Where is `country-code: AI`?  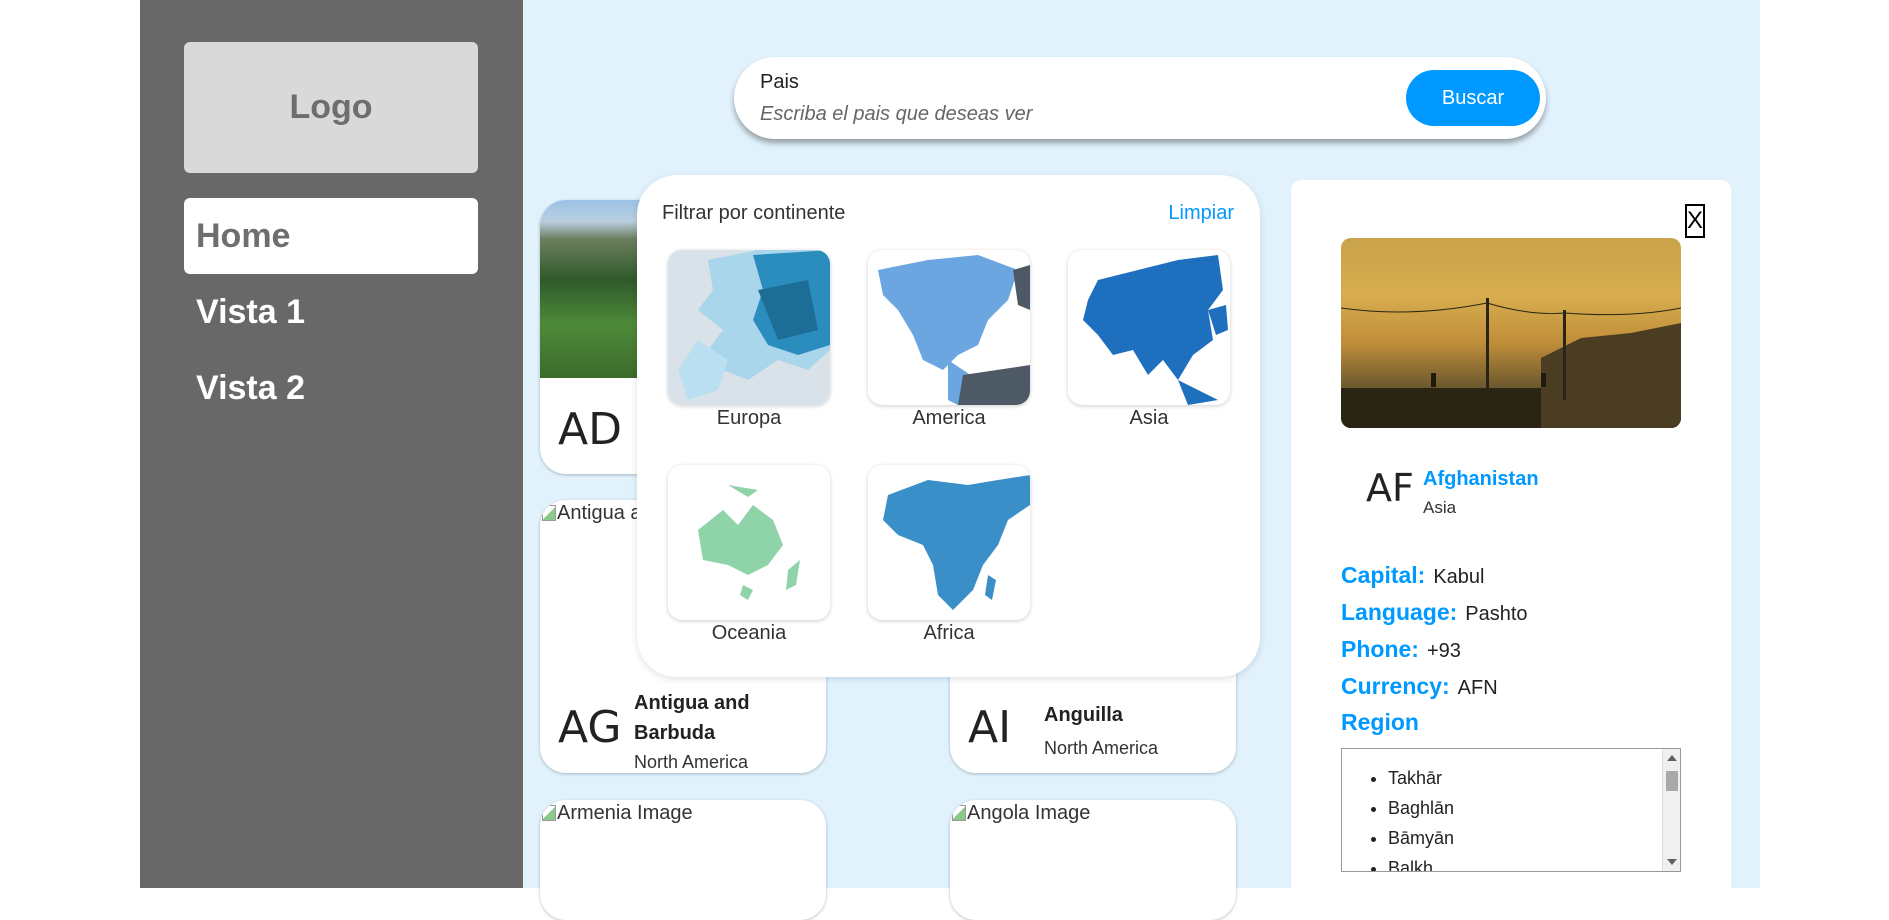
country-code: AI is located at coordinates (990, 727).